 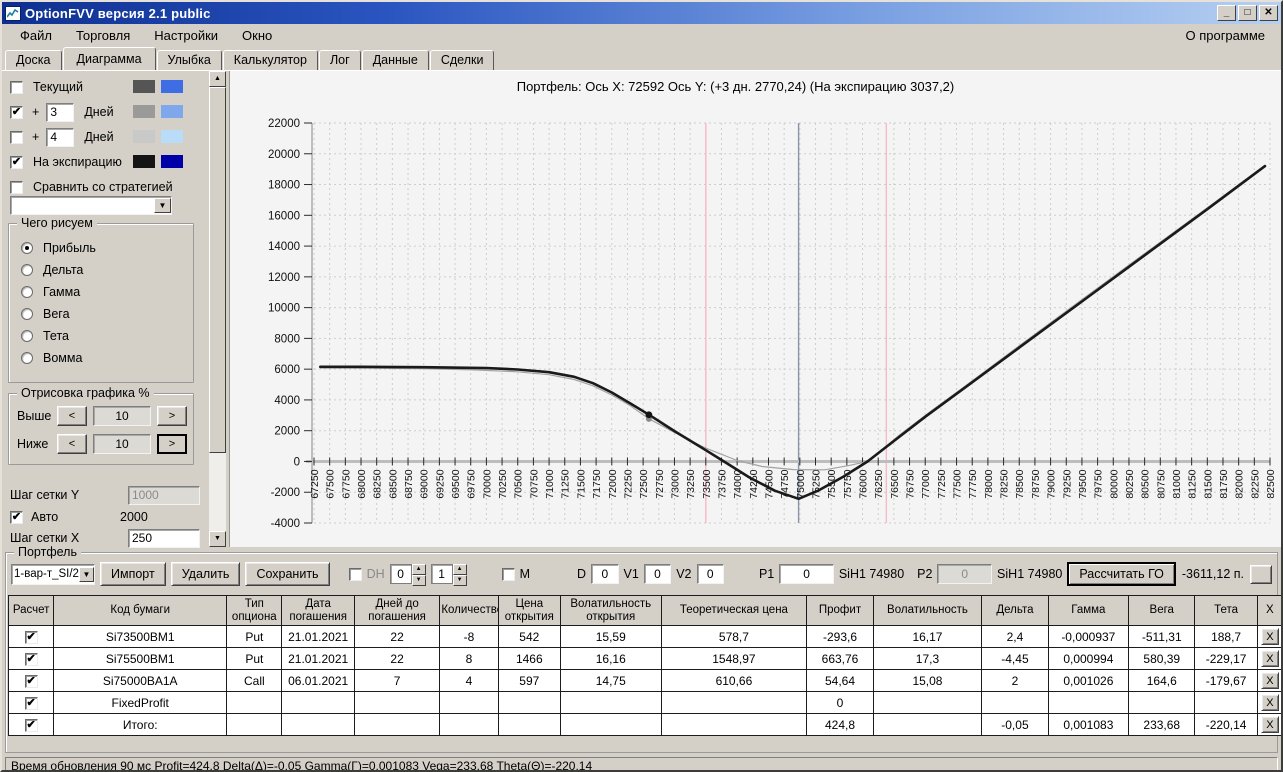 I want to click on col-header-Дней до погашения: Дней до погашения, so click(x=397, y=610).